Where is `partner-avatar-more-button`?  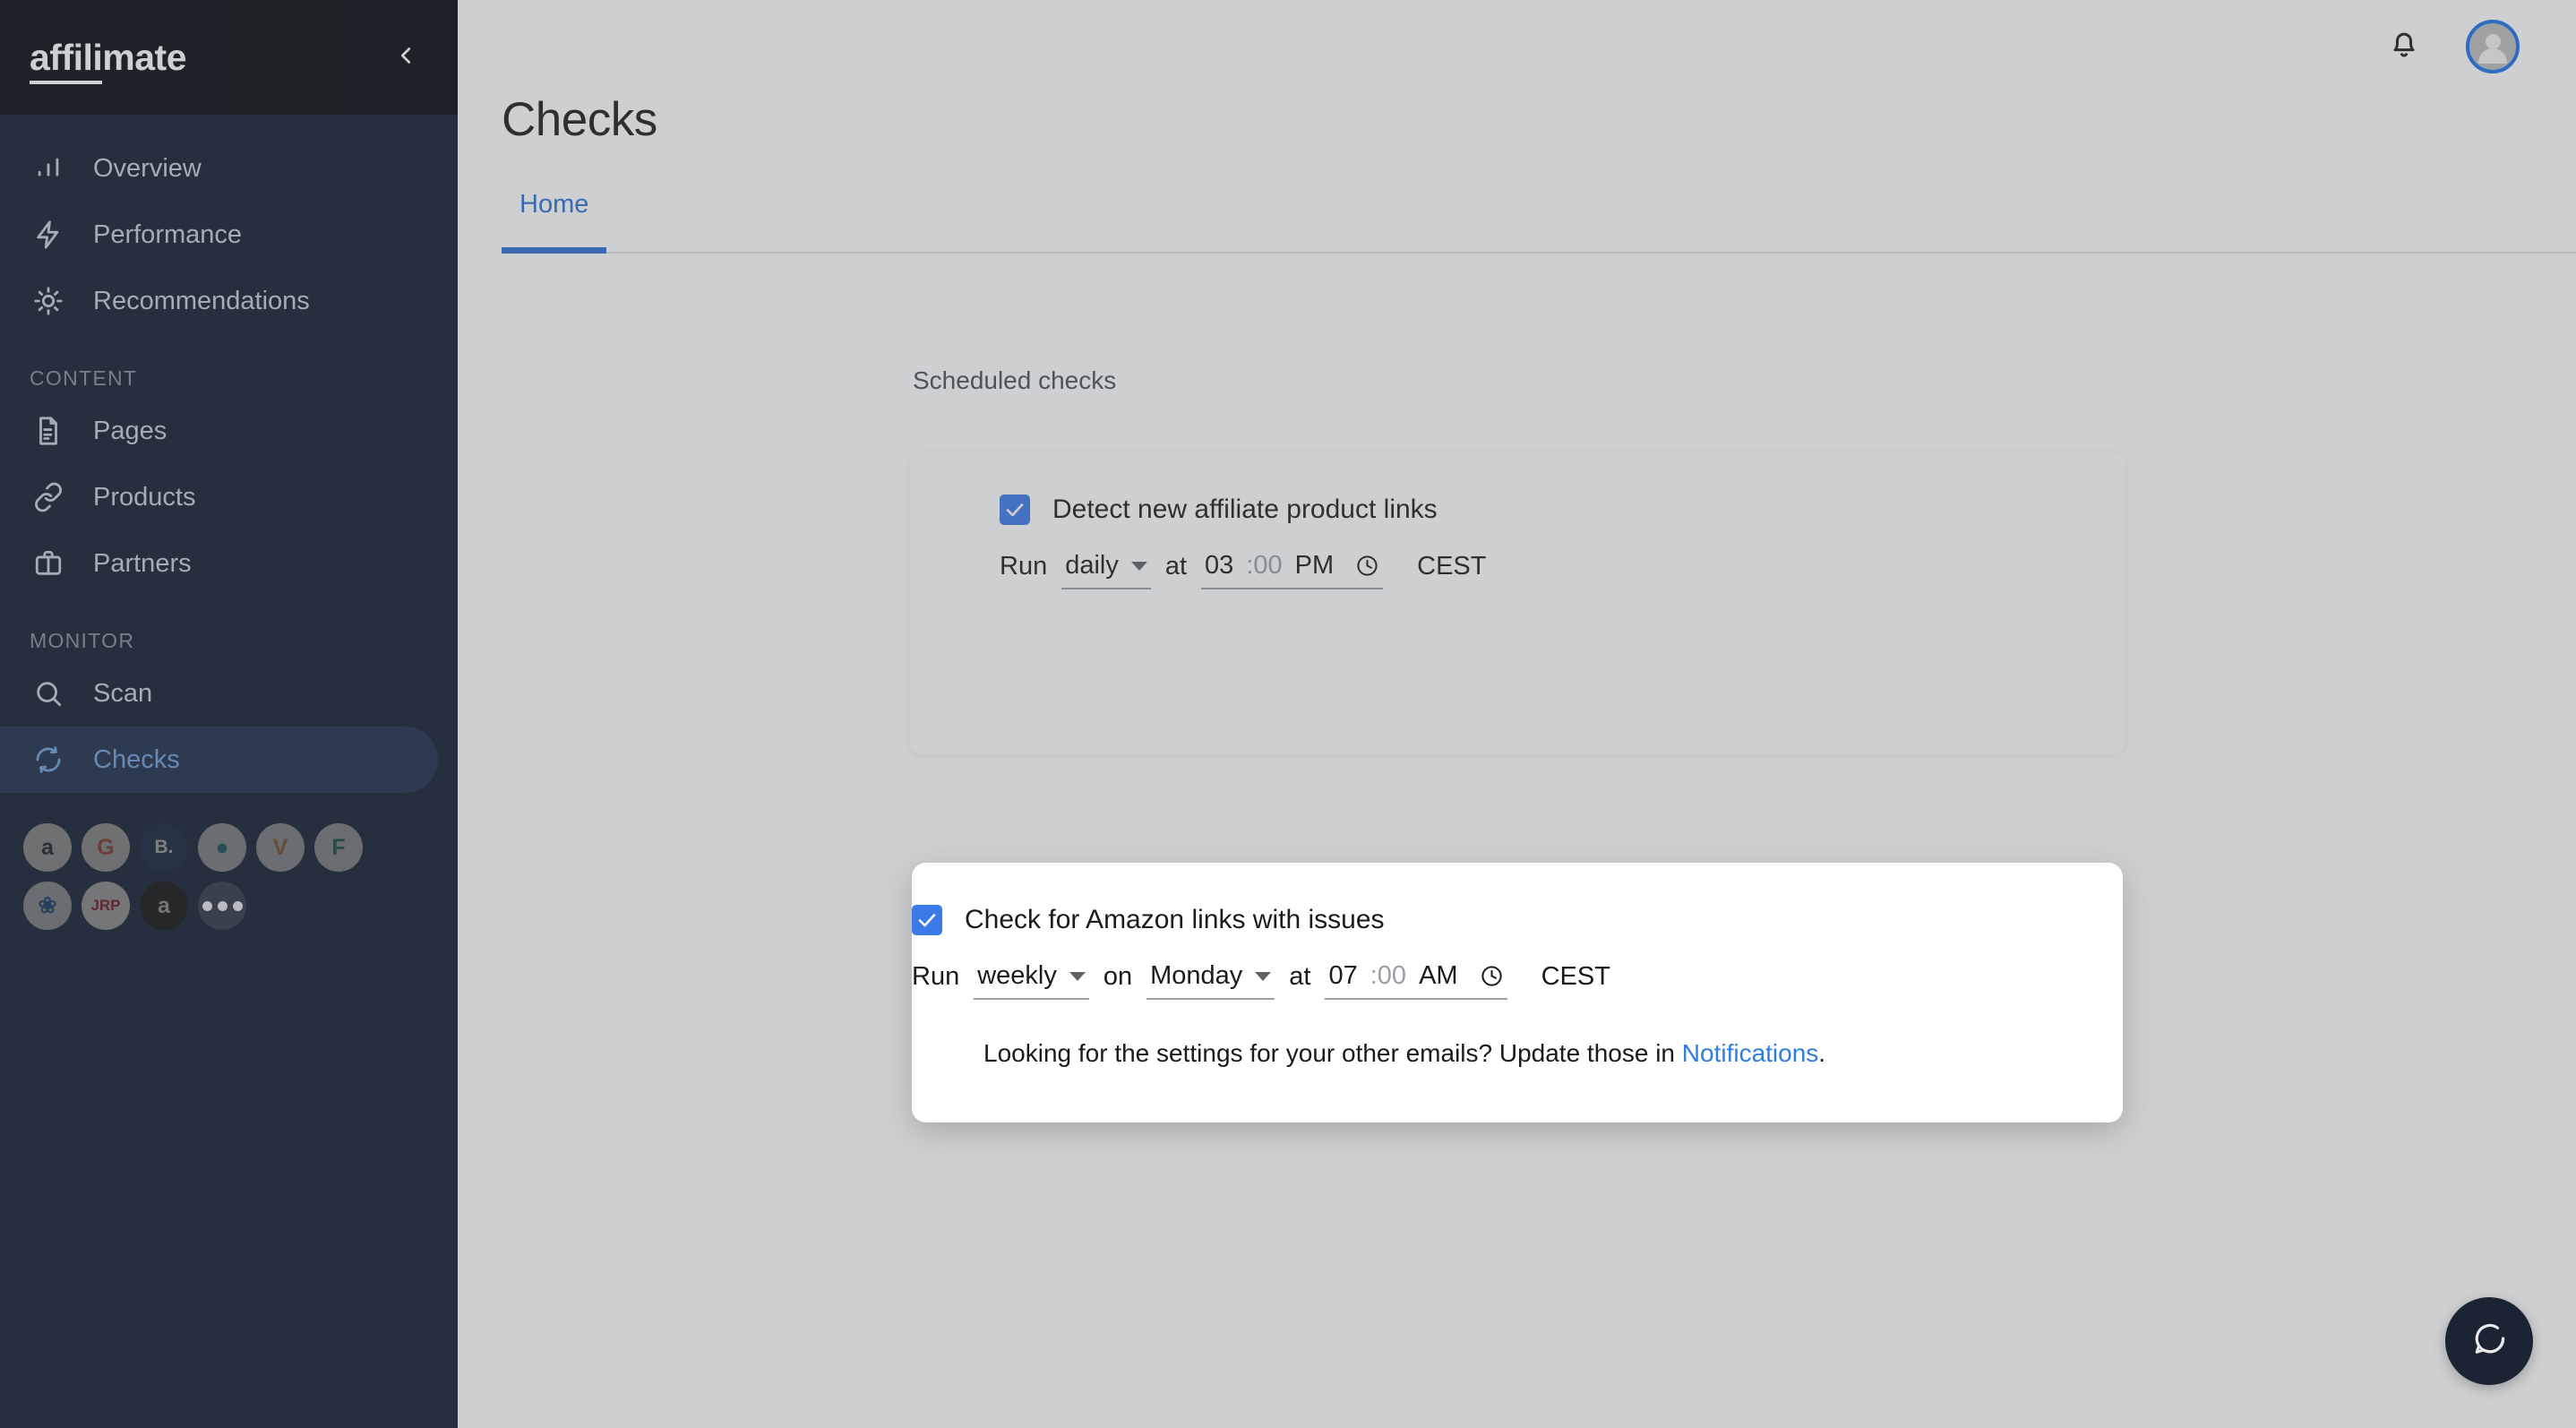
partner-avatar-more-button is located at coordinates (222, 906).